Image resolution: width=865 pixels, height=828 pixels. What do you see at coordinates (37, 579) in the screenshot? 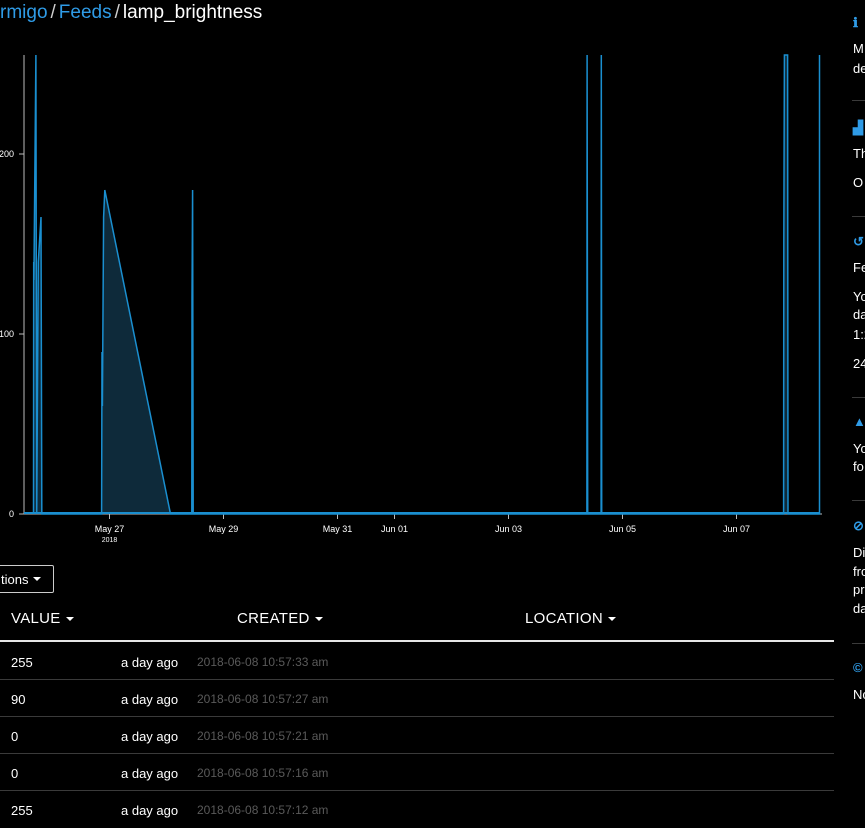
I see `caret-down-icon` at bounding box center [37, 579].